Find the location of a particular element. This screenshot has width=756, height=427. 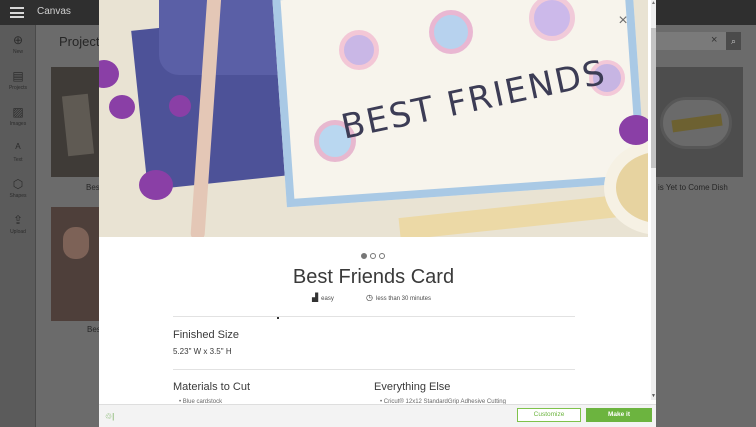

scrollbar-thumb is located at coordinates (653, 98).